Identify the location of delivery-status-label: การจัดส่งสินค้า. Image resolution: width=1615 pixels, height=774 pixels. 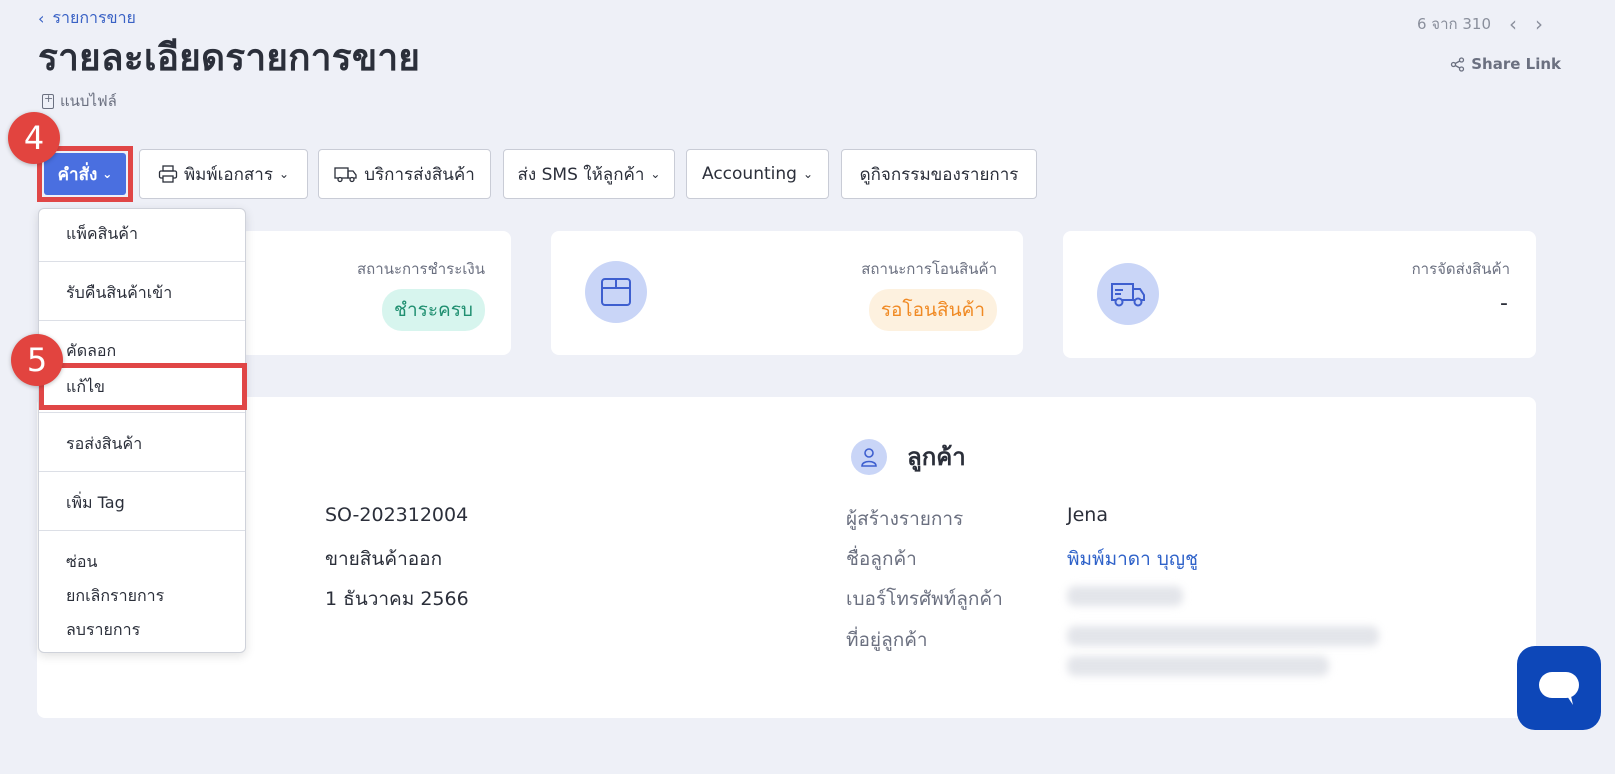
(1460, 269).